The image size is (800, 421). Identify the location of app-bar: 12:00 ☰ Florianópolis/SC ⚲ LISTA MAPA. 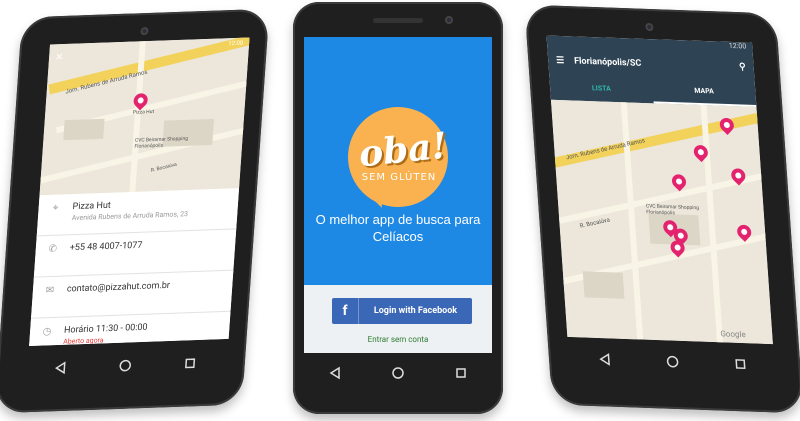
(651, 71).